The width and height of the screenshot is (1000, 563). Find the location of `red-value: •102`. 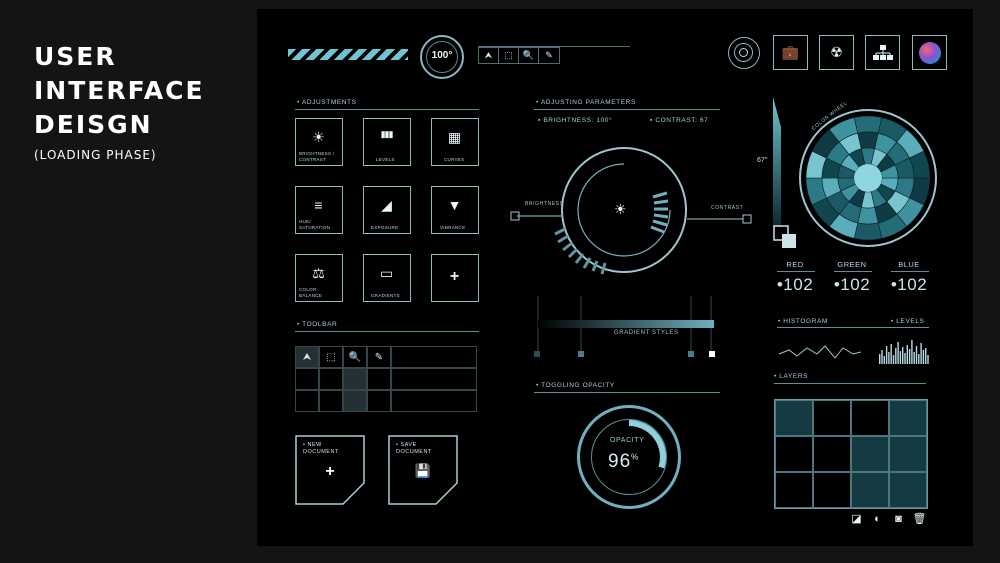

red-value: •102 is located at coordinates (795, 285).